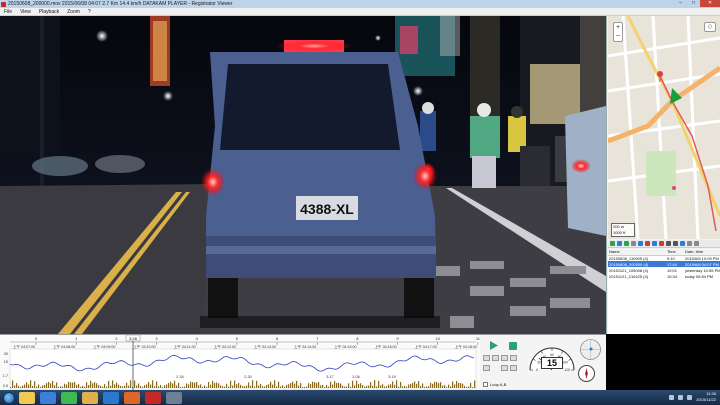 This screenshot has height=405, width=720. Describe the element at coordinates (89, 12) in the screenshot. I see `menu-help: ?` at that location.